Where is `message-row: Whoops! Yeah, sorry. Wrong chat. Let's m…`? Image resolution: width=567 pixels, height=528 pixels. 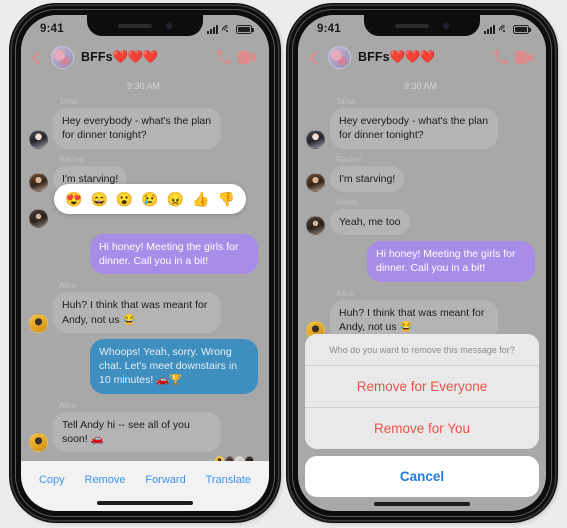 message-row: Whoops! Yeah, sorry. Wrong chat. Let's m… is located at coordinates (143, 366).